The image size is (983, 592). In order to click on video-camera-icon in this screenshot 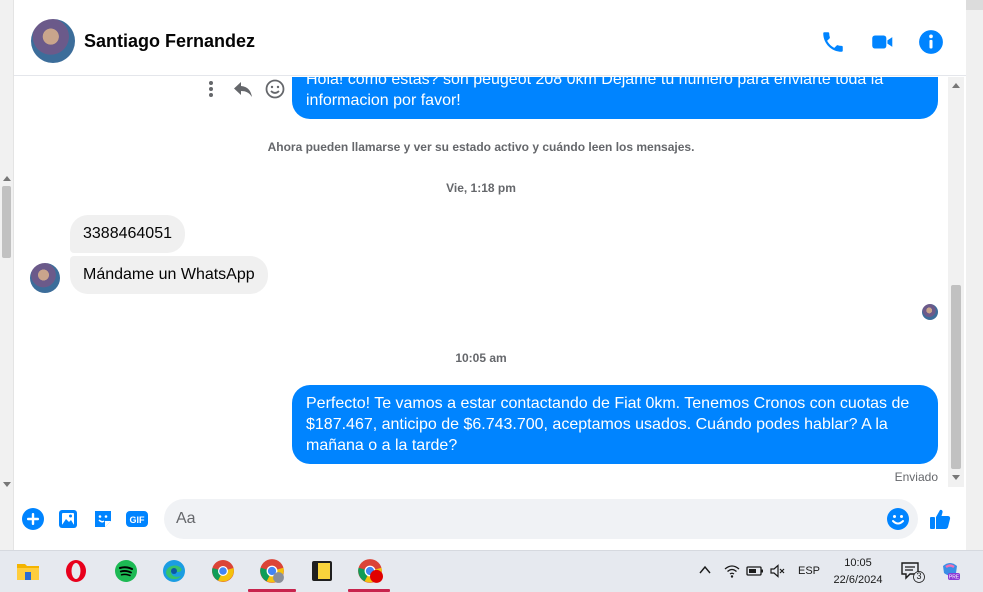, I will do `click(882, 42)`.